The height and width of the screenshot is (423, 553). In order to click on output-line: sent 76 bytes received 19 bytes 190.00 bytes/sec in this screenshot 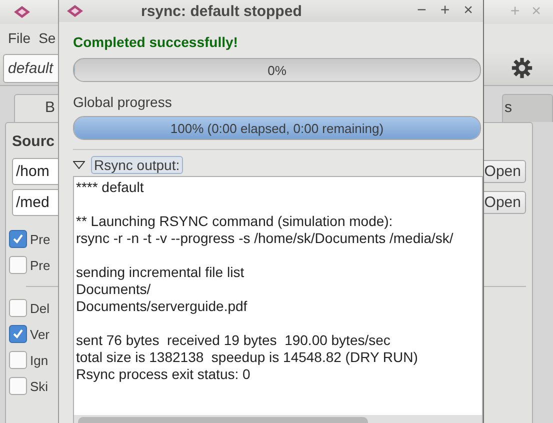, I will do `click(234, 340)`.